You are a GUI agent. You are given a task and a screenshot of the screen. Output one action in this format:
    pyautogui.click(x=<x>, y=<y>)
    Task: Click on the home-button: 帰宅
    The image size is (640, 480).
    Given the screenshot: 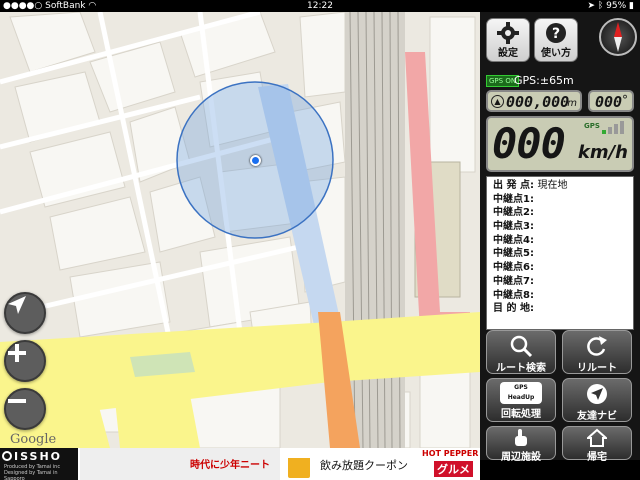 What is the action you would take?
    pyautogui.click(x=597, y=444)
    